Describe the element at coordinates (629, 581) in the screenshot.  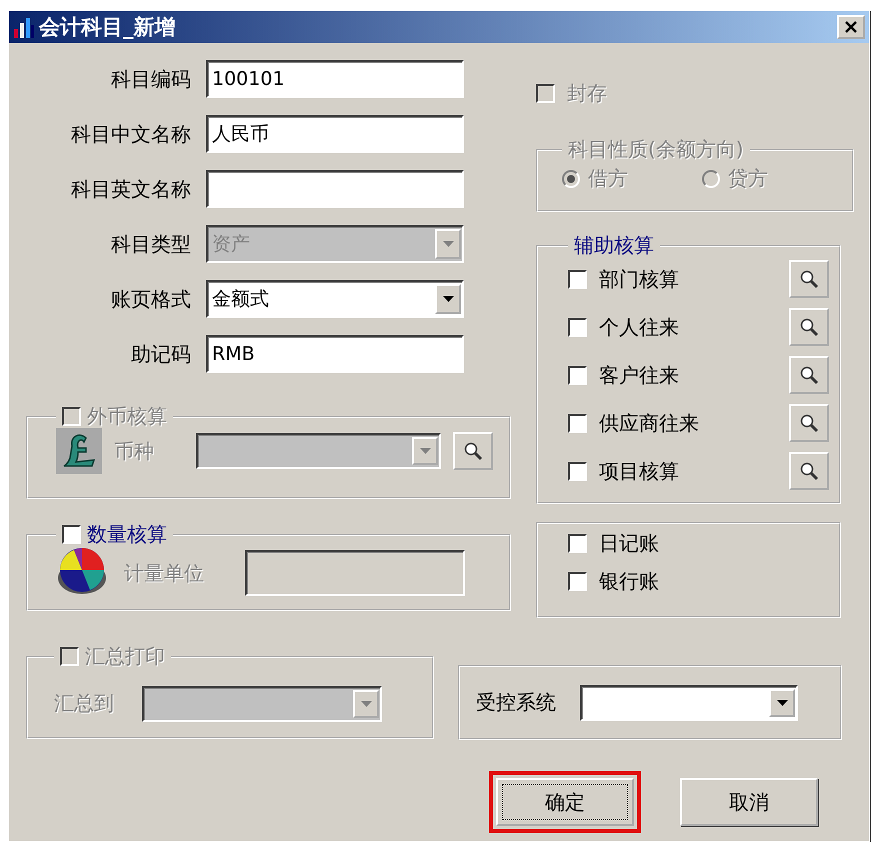
I see `checkbox-label: 银行账` at that location.